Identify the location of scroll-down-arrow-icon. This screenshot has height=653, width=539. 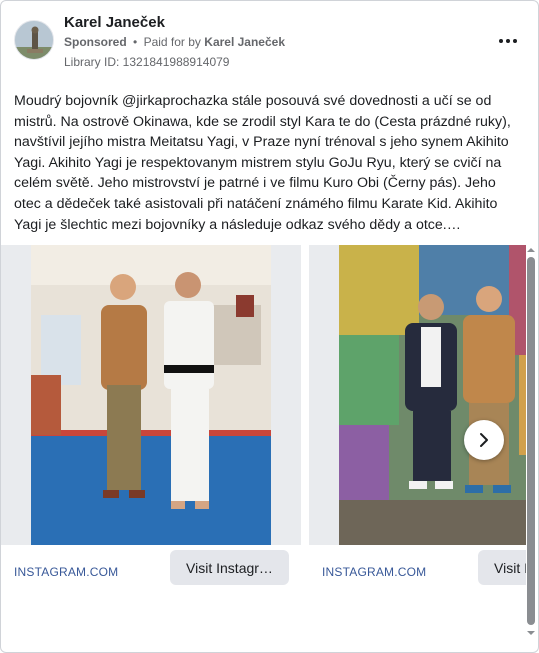
(531, 633).